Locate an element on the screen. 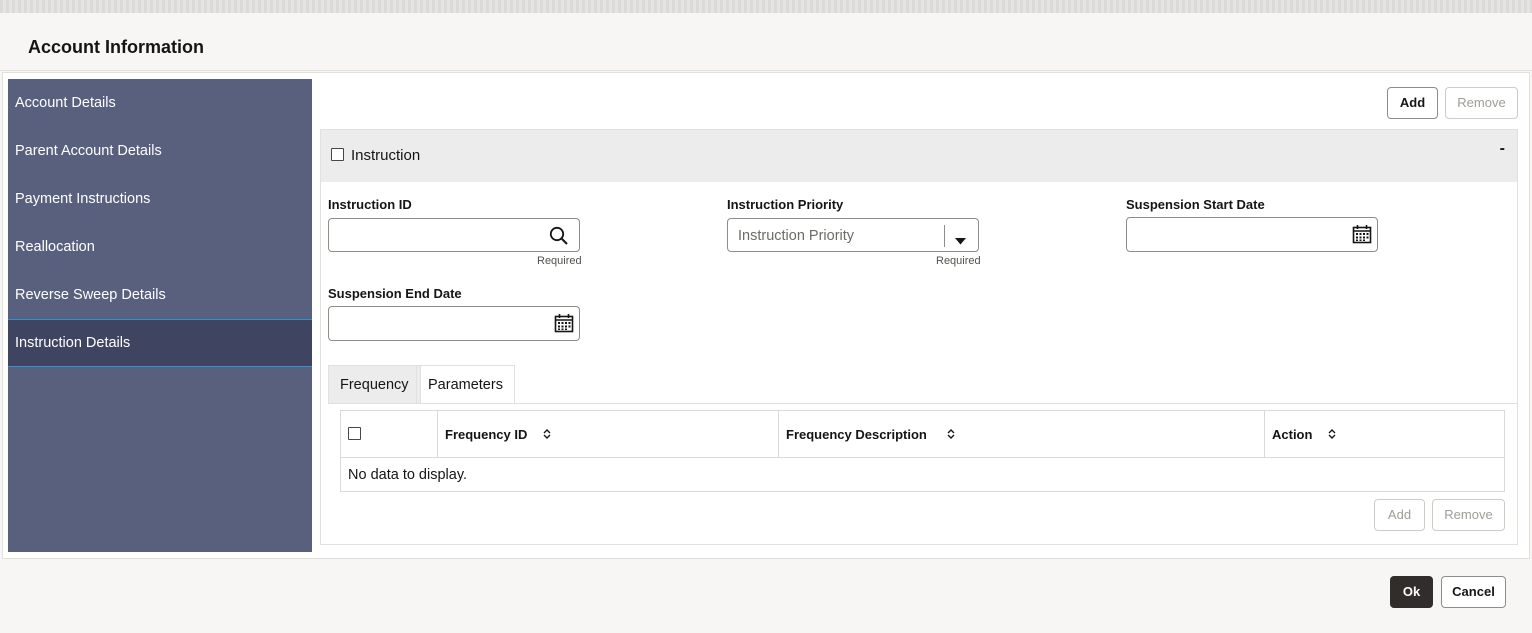  suspension-end-date-input is located at coordinates (454, 323).